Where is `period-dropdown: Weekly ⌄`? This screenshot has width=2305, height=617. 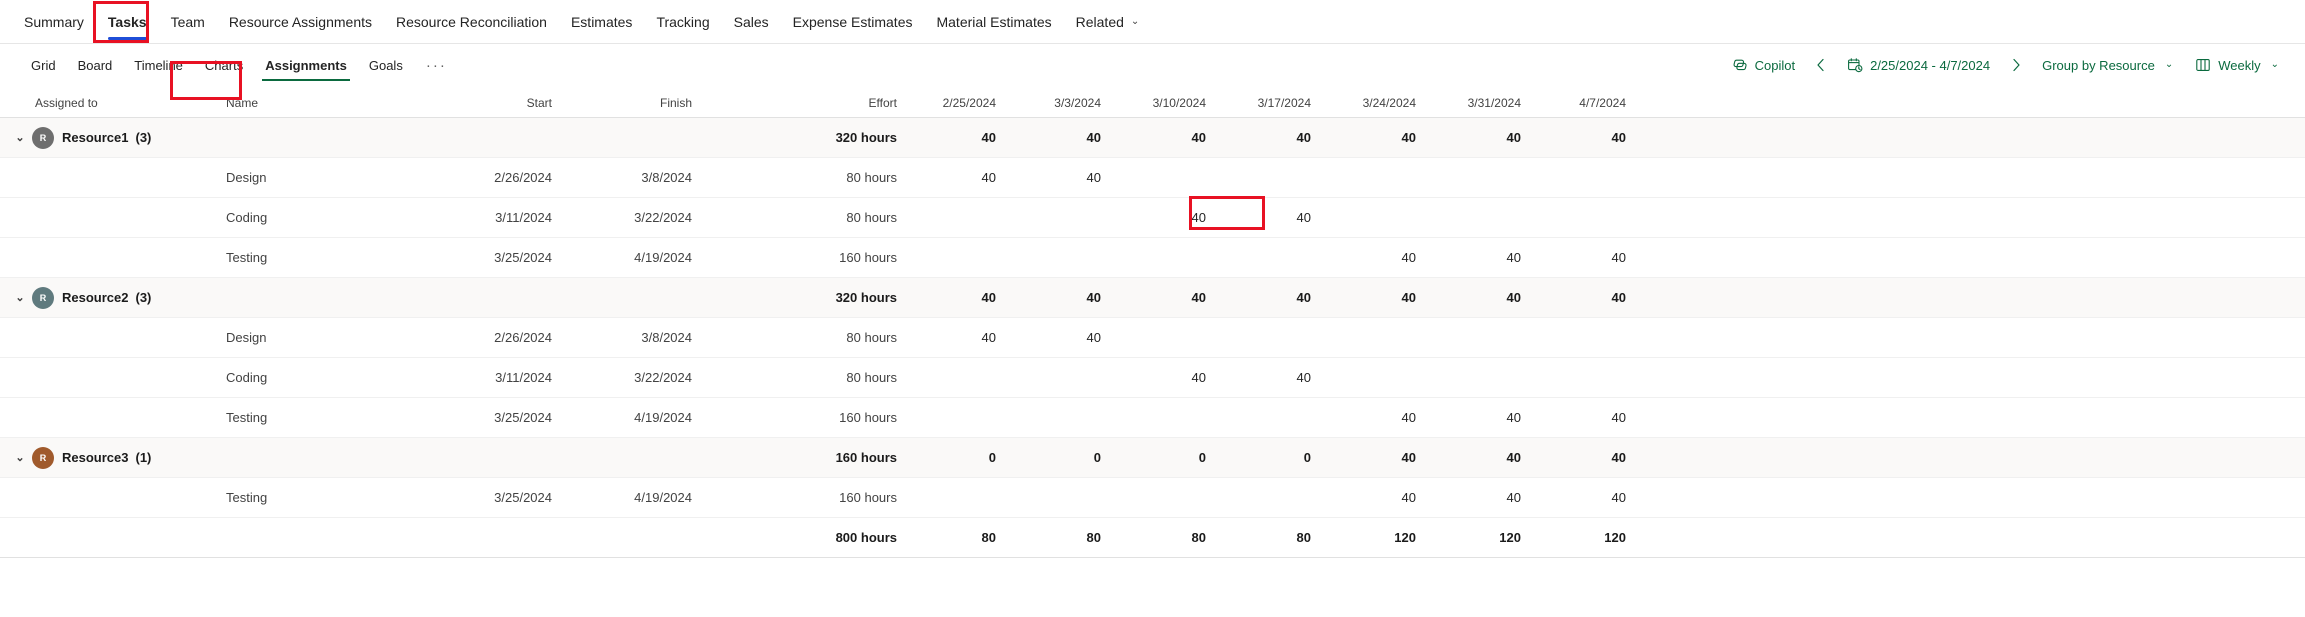 period-dropdown: Weekly ⌄ is located at coordinates (2237, 65).